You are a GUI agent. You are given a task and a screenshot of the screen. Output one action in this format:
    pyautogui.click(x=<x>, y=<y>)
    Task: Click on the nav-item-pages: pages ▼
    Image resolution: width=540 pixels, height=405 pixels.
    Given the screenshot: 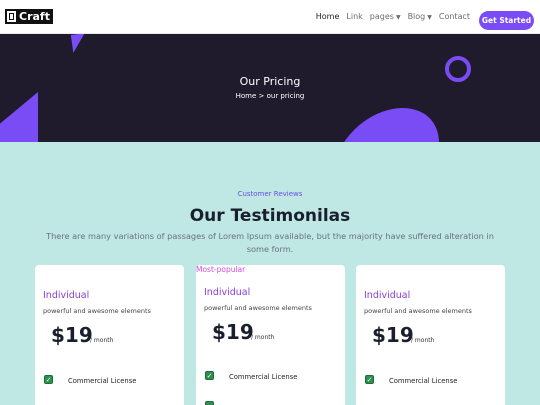 What is the action you would take?
    pyautogui.click(x=385, y=16)
    